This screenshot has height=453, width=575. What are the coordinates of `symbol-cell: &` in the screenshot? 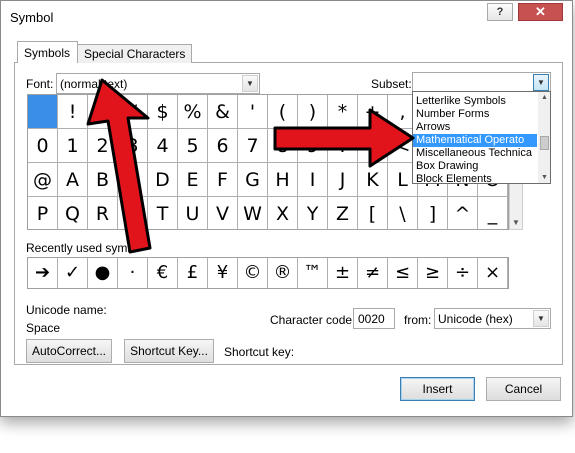 It's located at (223, 112).